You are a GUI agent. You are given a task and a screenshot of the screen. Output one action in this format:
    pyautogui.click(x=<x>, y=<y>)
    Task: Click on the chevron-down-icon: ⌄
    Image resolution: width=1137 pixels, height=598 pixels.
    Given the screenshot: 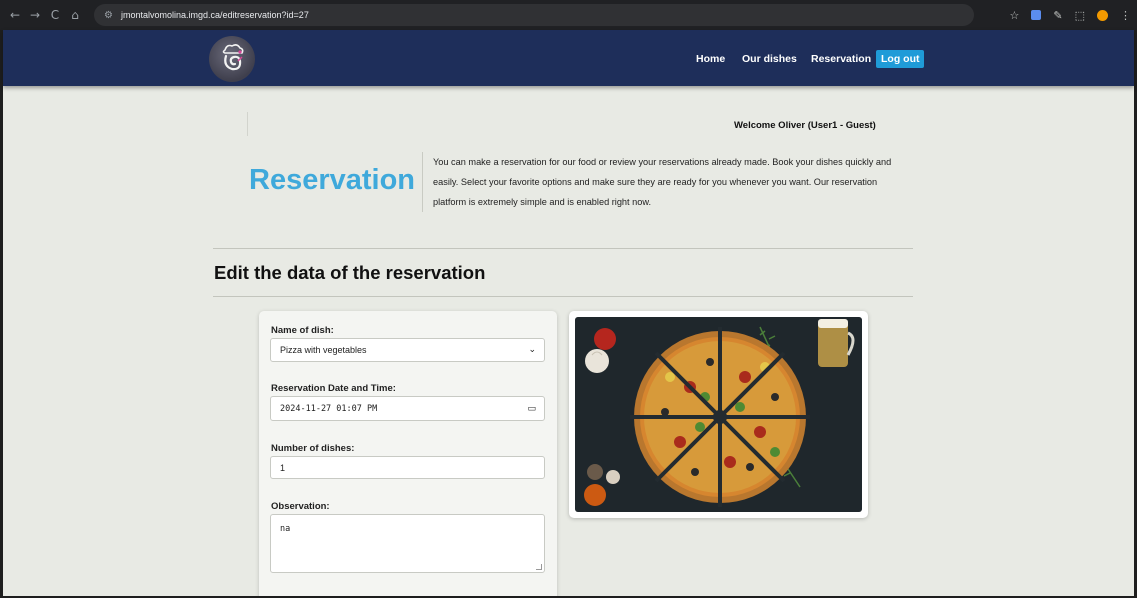 What is the action you would take?
    pyautogui.click(x=532, y=350)
    